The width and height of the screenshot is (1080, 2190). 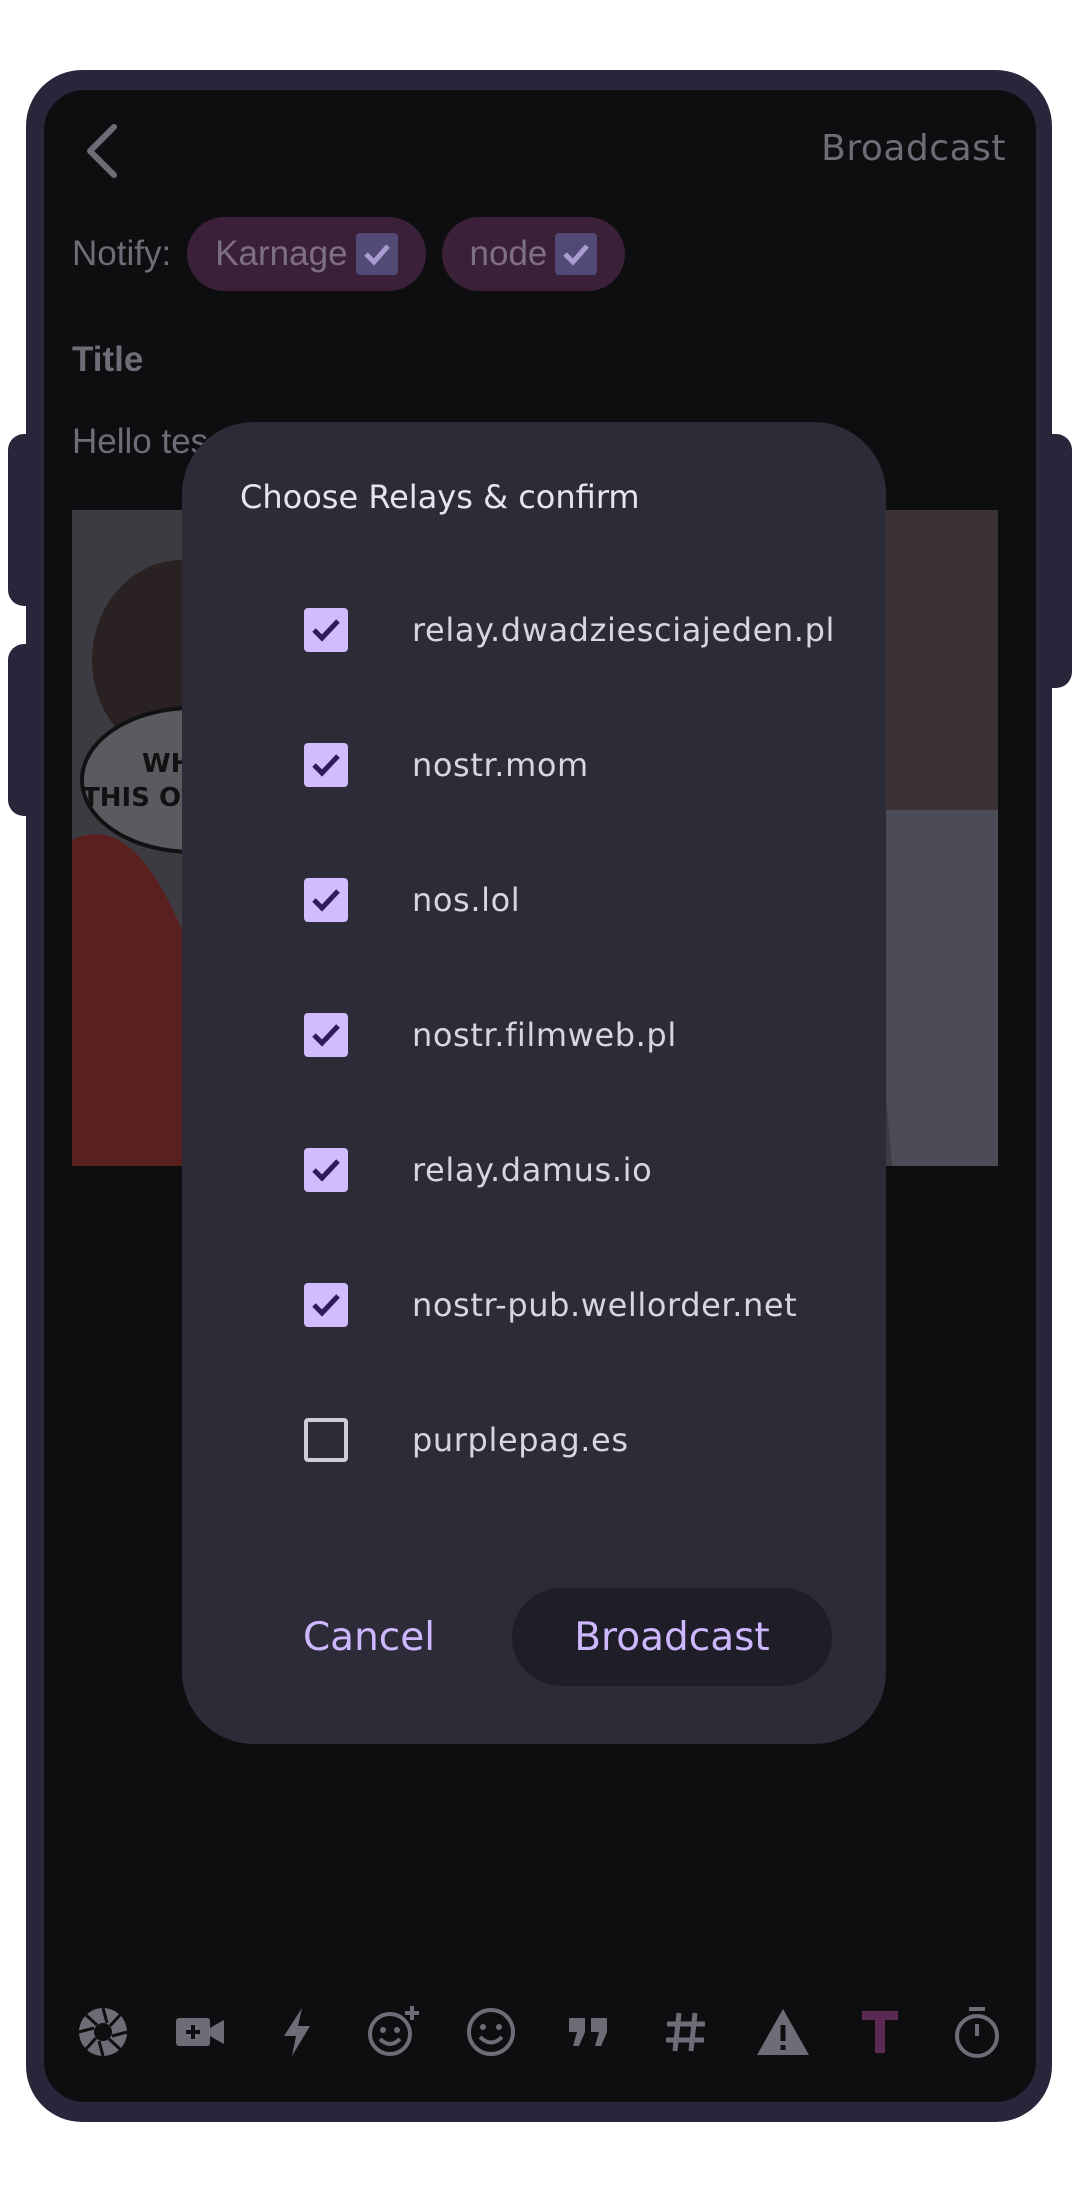 What do you see at coordinates (281, 253) in the screenshot?
I see `chip-label: Karnage` at bounding box center [281, 253].